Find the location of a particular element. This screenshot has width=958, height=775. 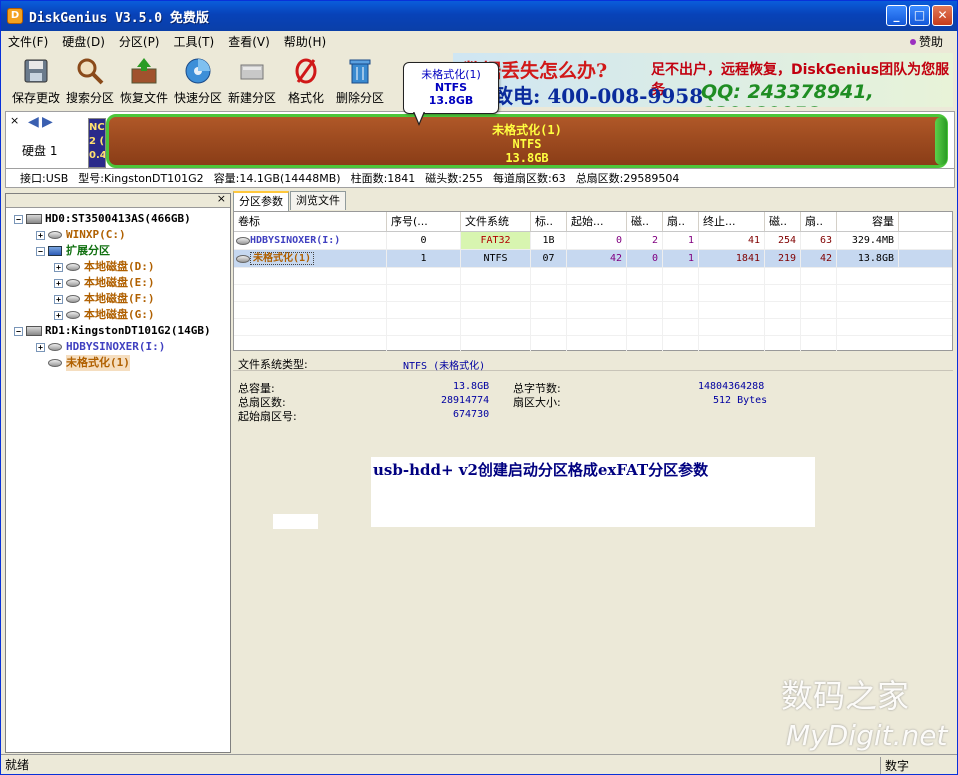

partition-block-hdbysinoxer: NC 2 ( 0.4 is located at coordinates (97, 143).